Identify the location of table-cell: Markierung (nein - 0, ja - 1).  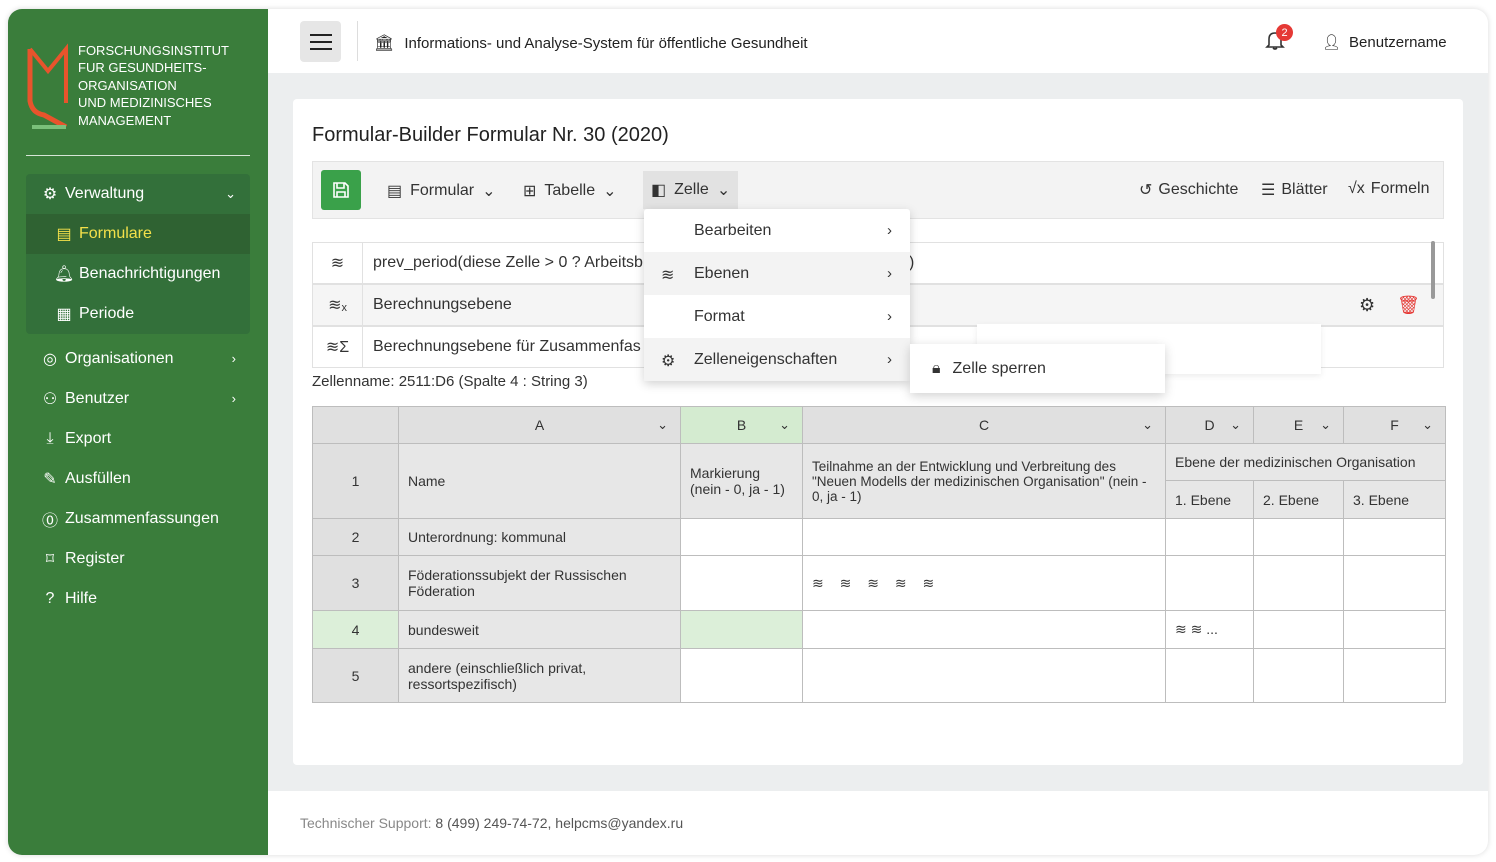
(741, 481).